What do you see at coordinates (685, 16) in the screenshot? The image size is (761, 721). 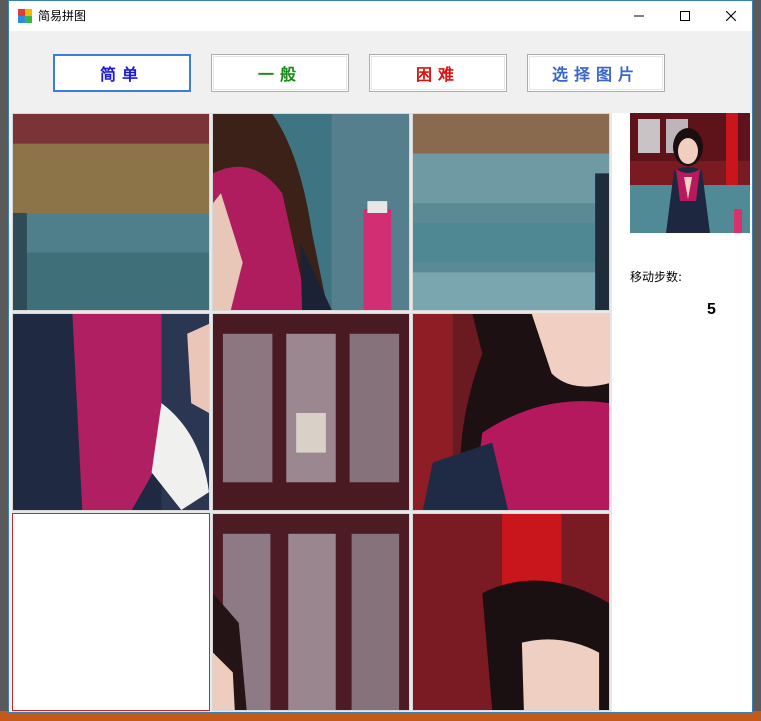 I see `maximize-button` at bounding box center [685, 16].